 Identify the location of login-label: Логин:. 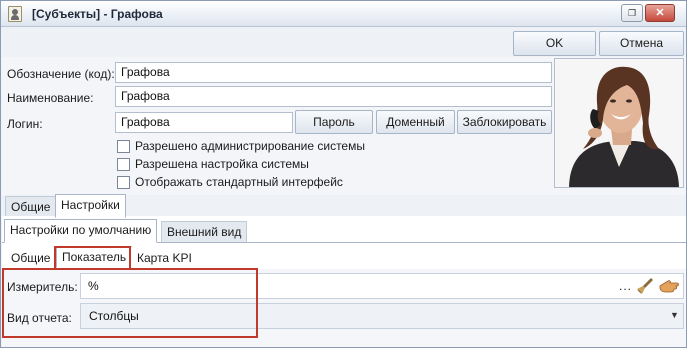
(25, 124).